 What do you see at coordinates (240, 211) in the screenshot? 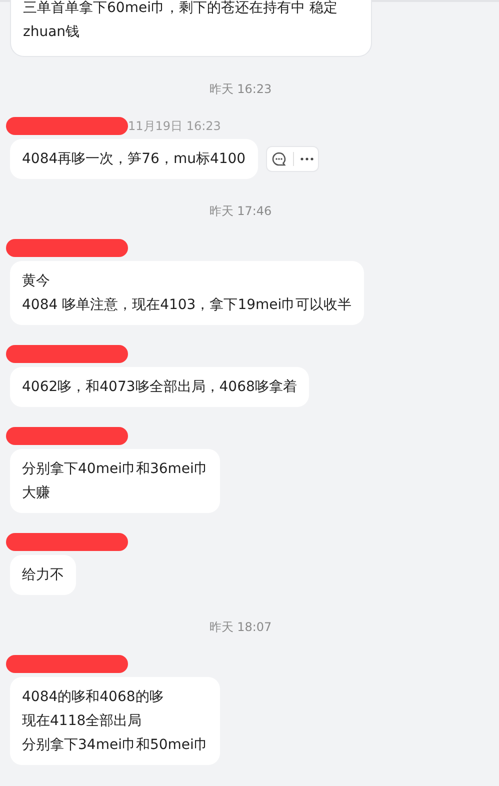
I see `timestamp: 昨天 17:46` at bounding box center [240, 211].